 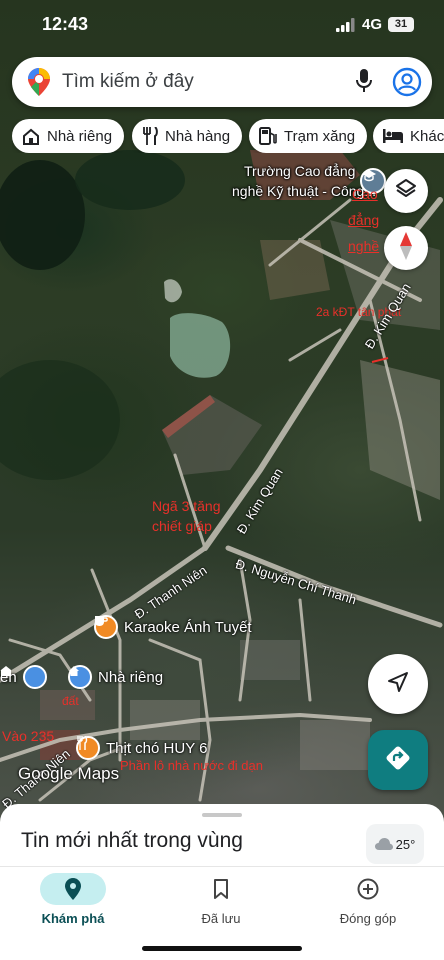 What do you see at coordinates (132, 840) in the screenshot?
I see `sheet-title: Tin mới nhất trong vùng` at bounding box center [132, 840].